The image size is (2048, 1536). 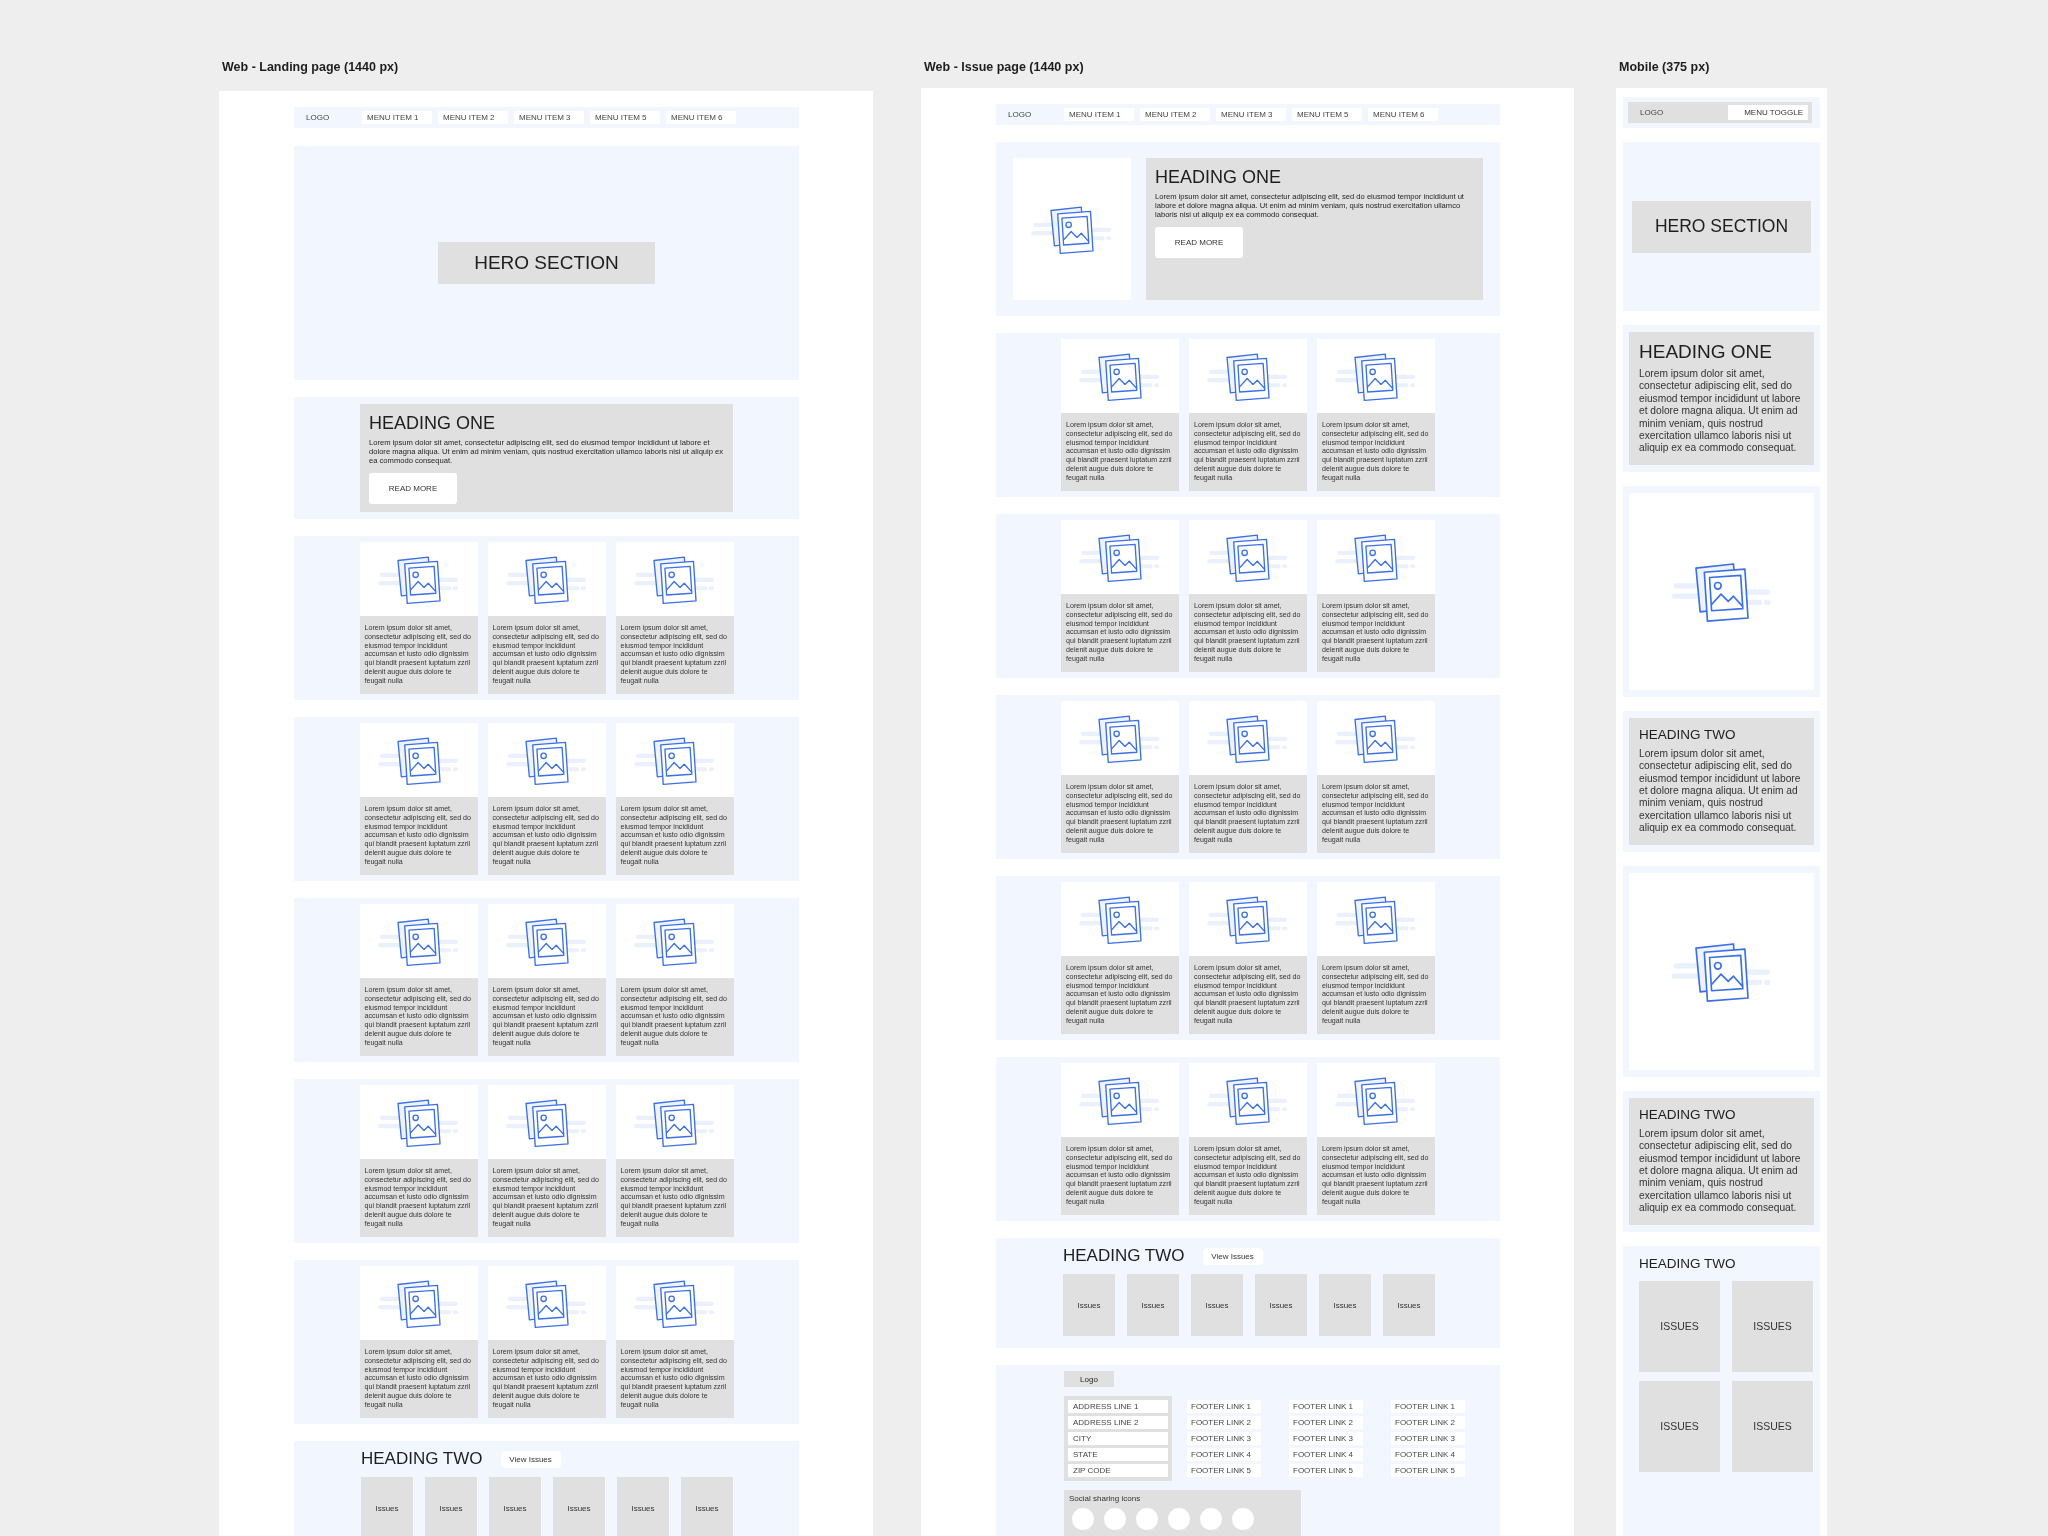 I want to click on address-field: ADDRESS LINE 2, so click(x=1118, y=1422).